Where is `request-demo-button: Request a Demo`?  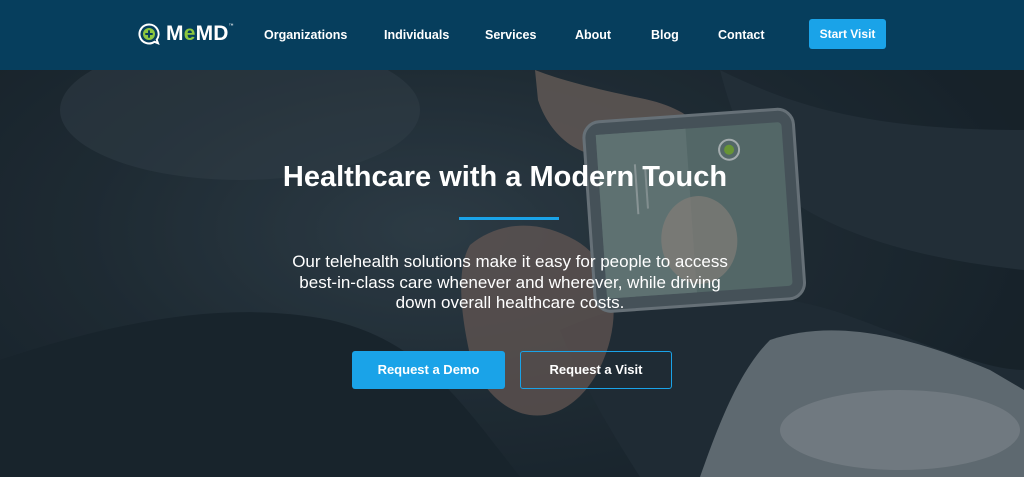
request-demo-button: Request a Demo is located at coordinates (428, 370).